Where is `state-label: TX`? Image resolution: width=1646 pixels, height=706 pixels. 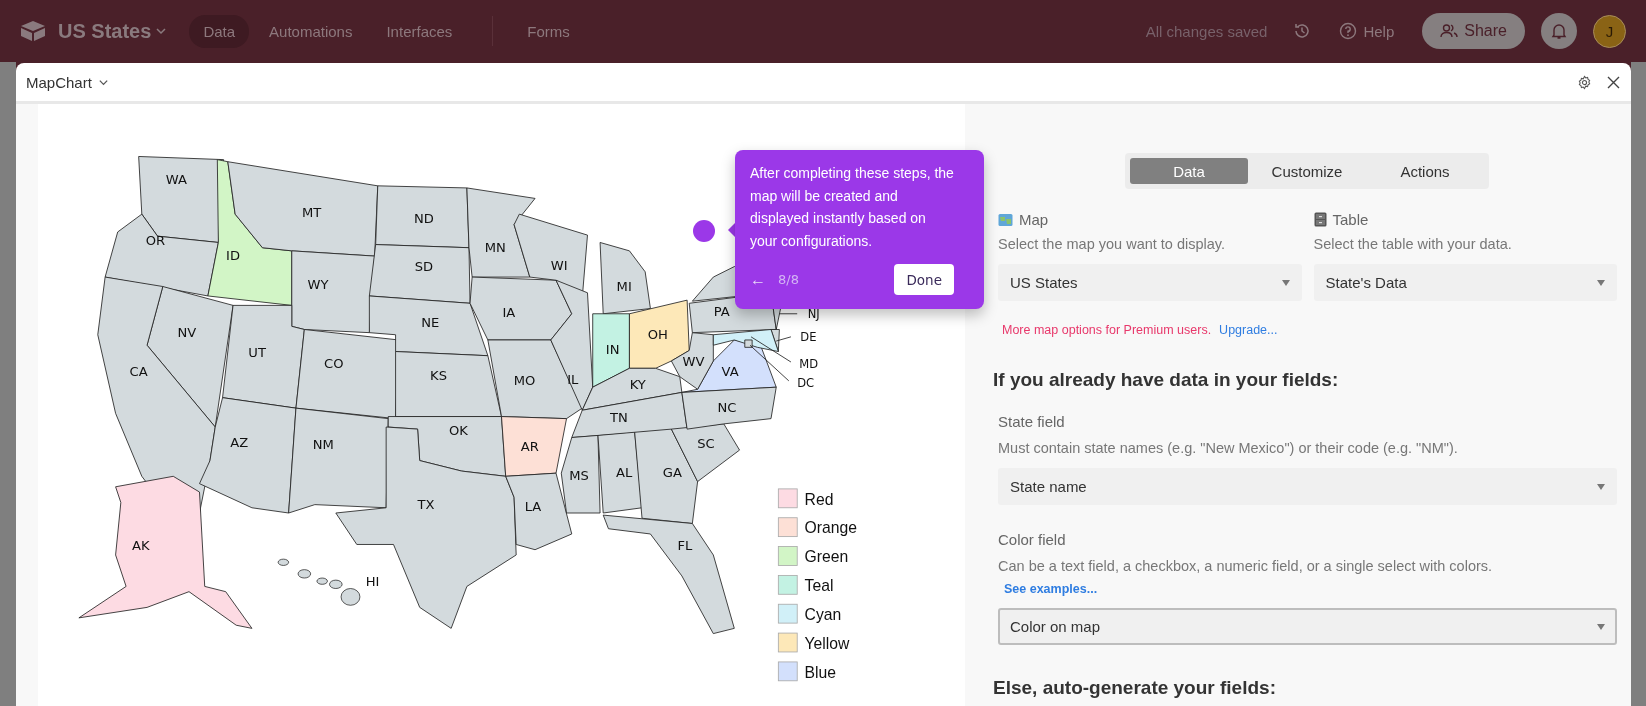 state-label: TX is located at coordinates (426, 504).